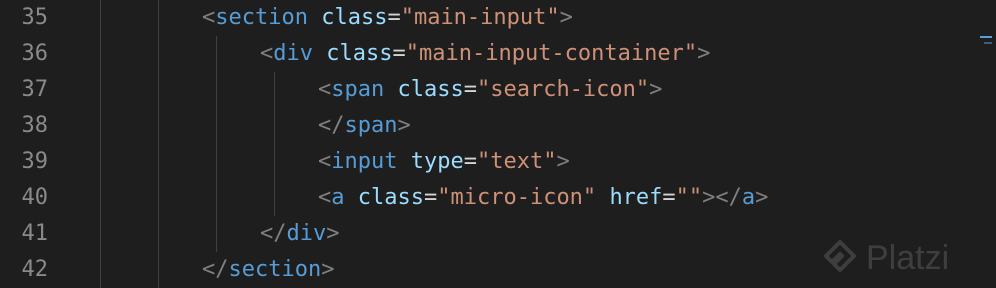 The image size is (996, 288). I want to click on code-line: <div class="main-input-container">, so click(485, 54).